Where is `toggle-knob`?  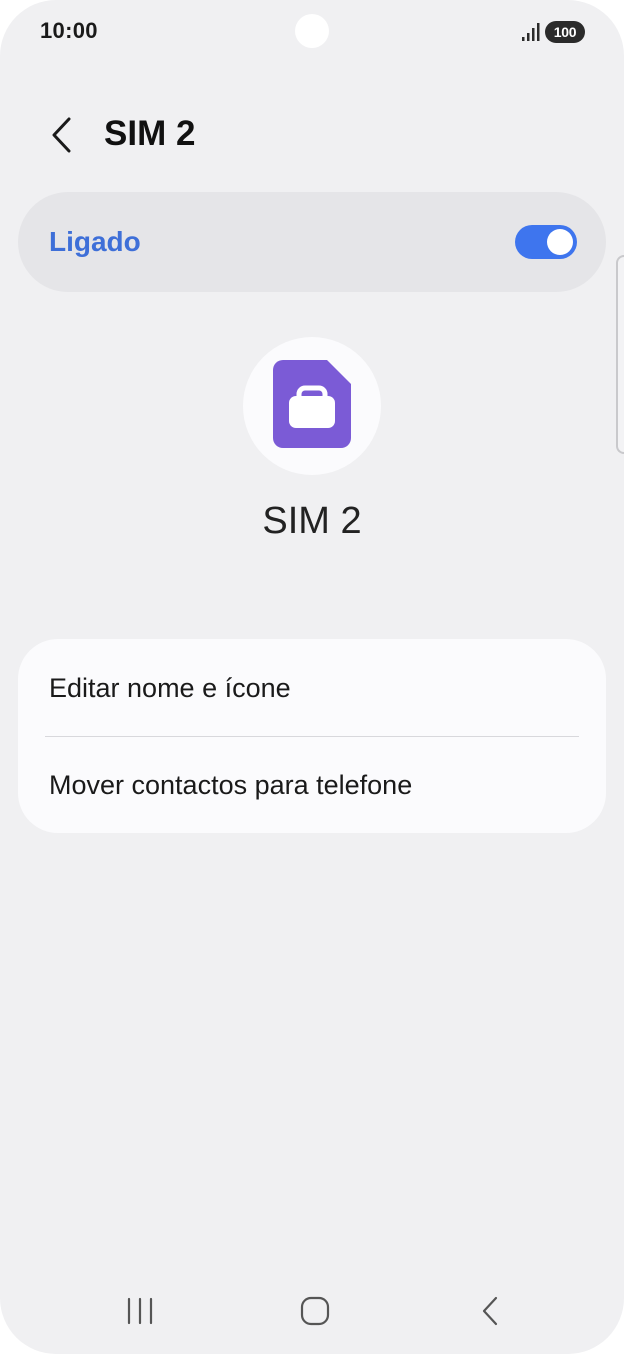
toggle-knob is located at coordinates (560, 242).